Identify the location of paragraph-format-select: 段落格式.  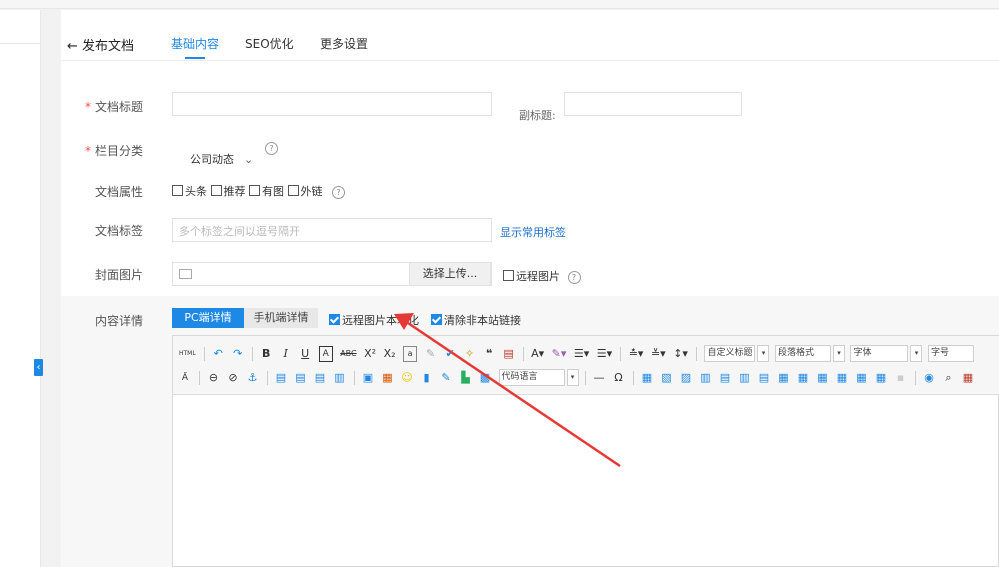
(802, 353).